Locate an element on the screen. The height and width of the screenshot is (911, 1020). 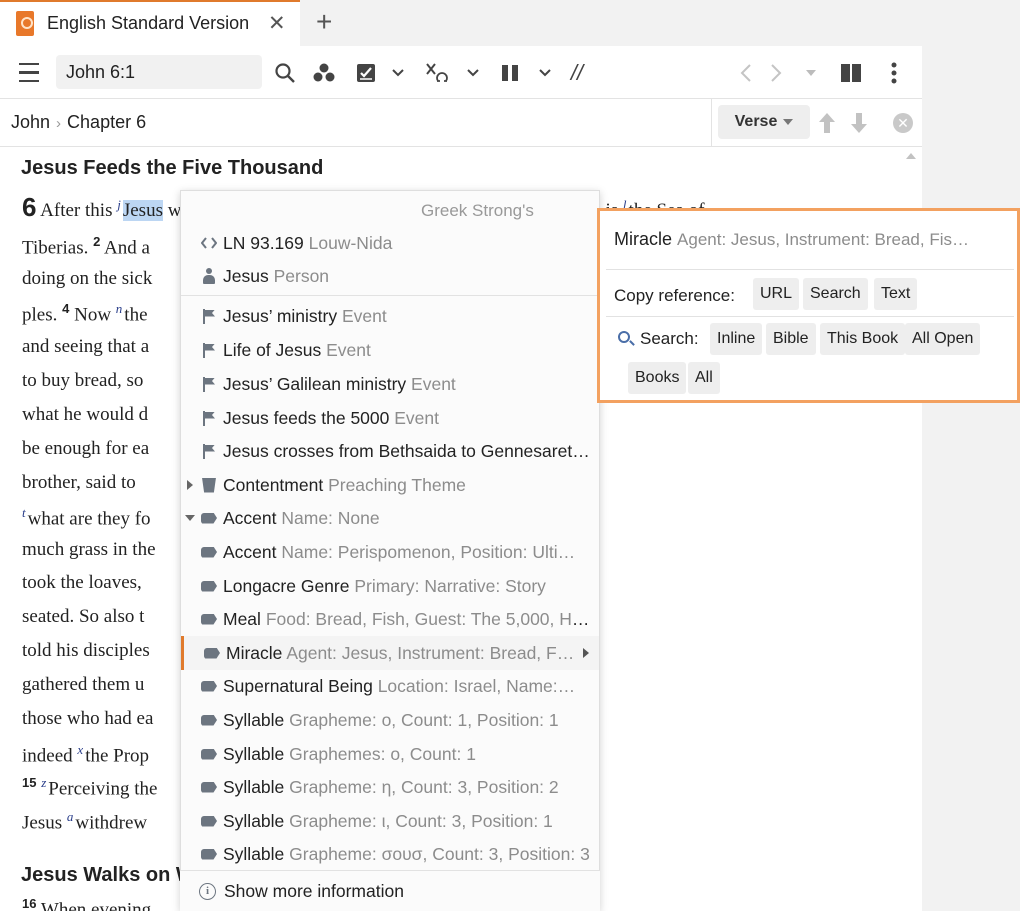
cross-reference-marker: z is located at coordinates (43, 782).